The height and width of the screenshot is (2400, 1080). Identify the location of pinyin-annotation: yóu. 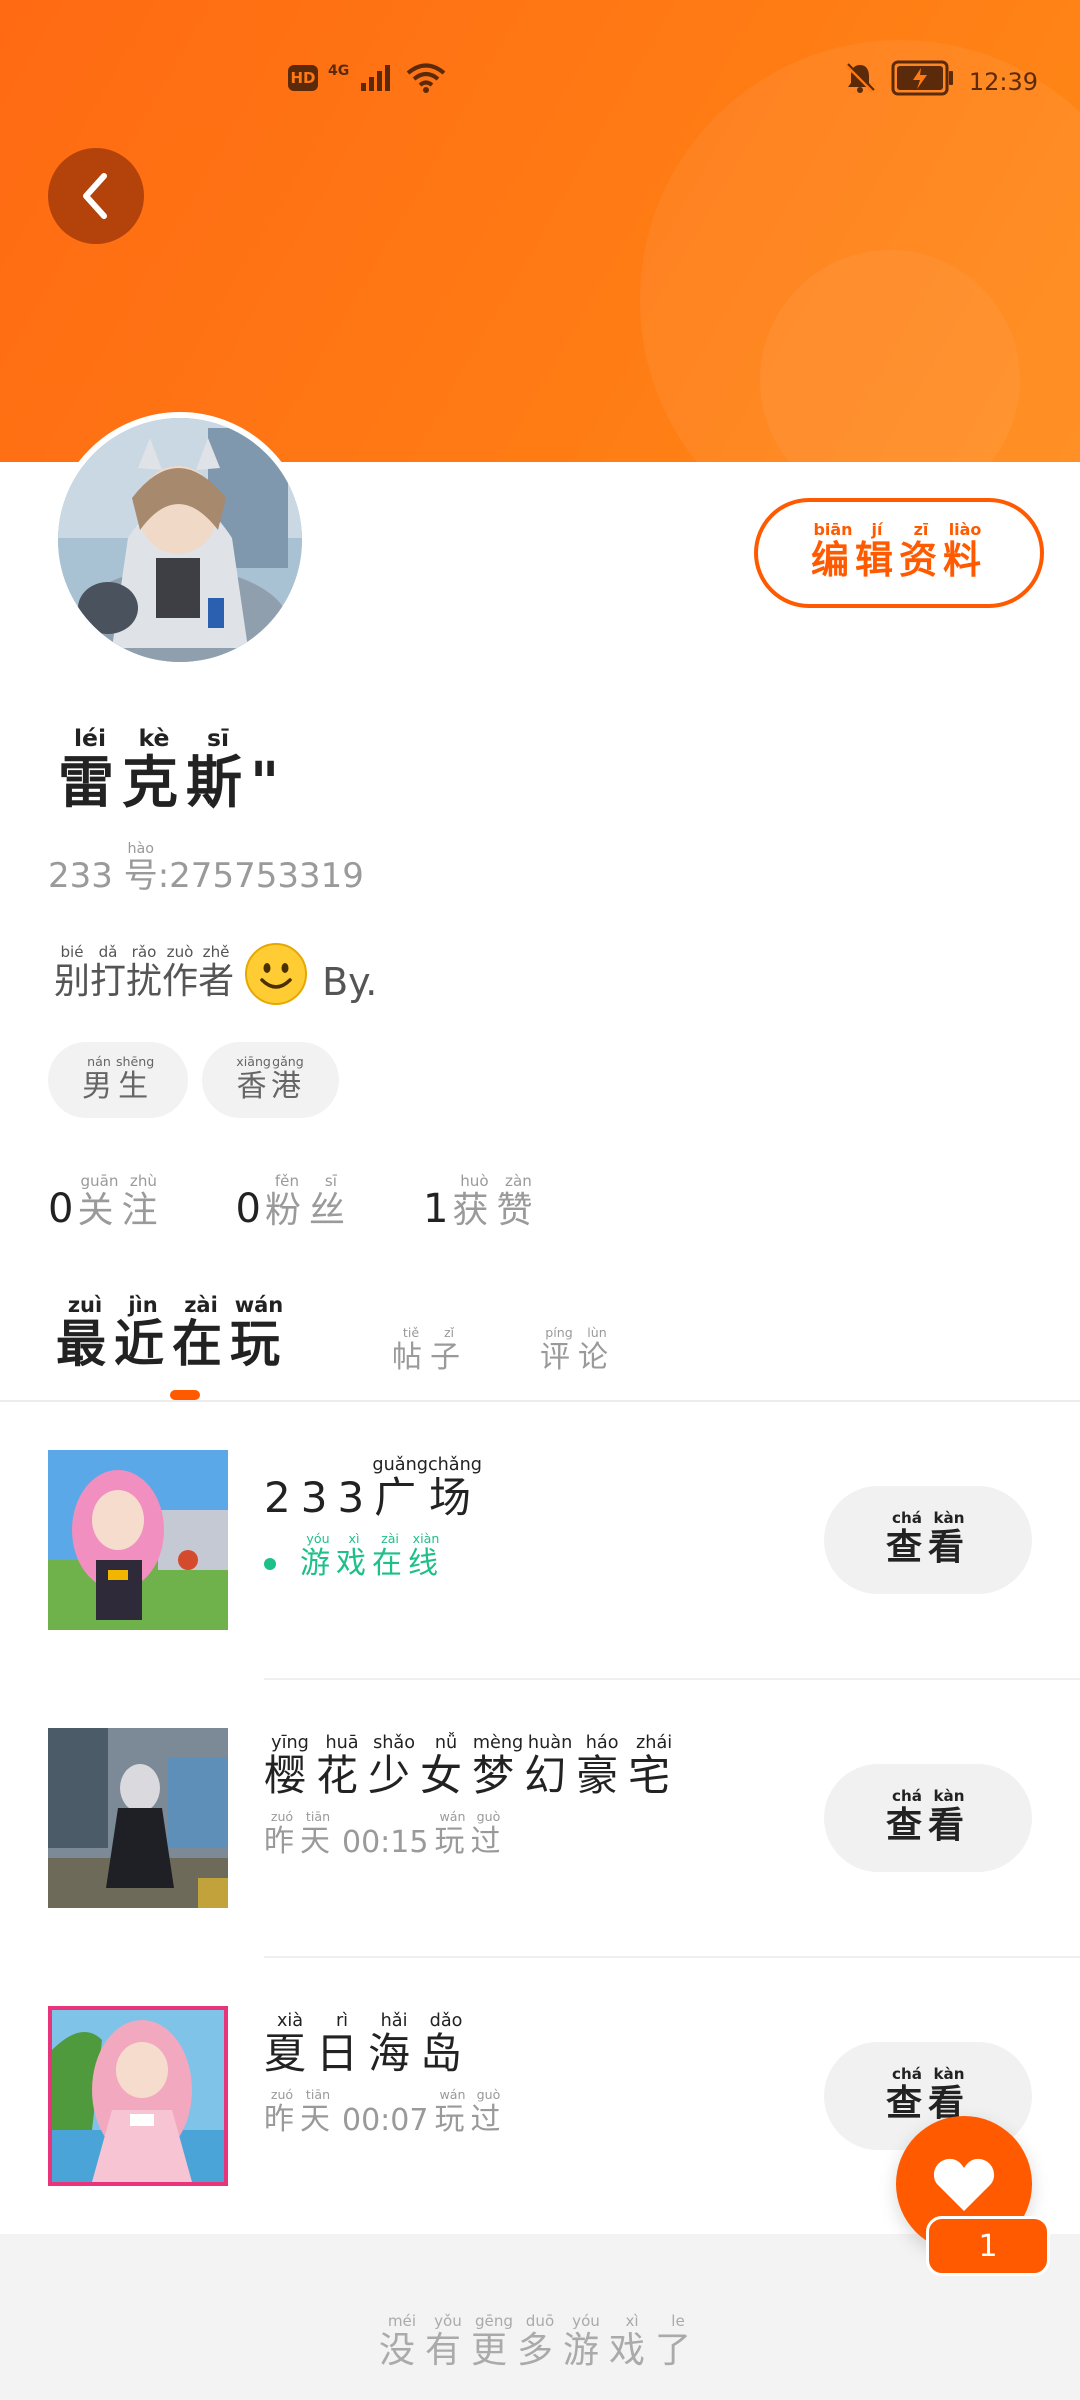
(586, 2321).